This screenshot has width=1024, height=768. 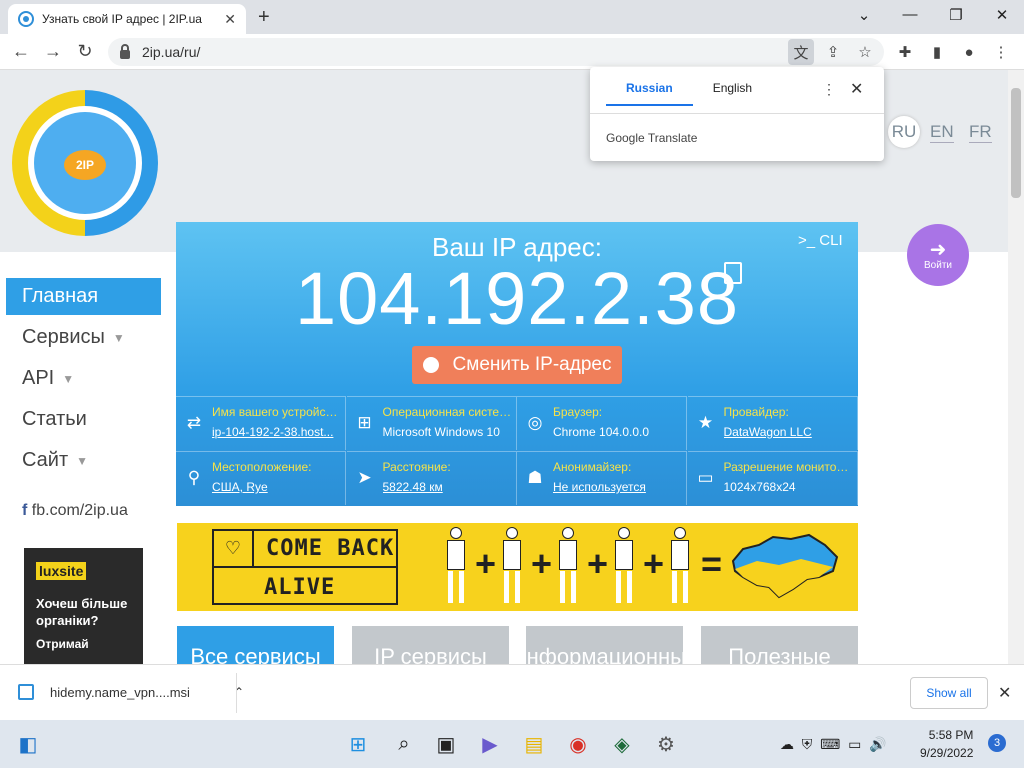 I want to click on cloud-off-icon: ☁, so click(x=787, y=744).